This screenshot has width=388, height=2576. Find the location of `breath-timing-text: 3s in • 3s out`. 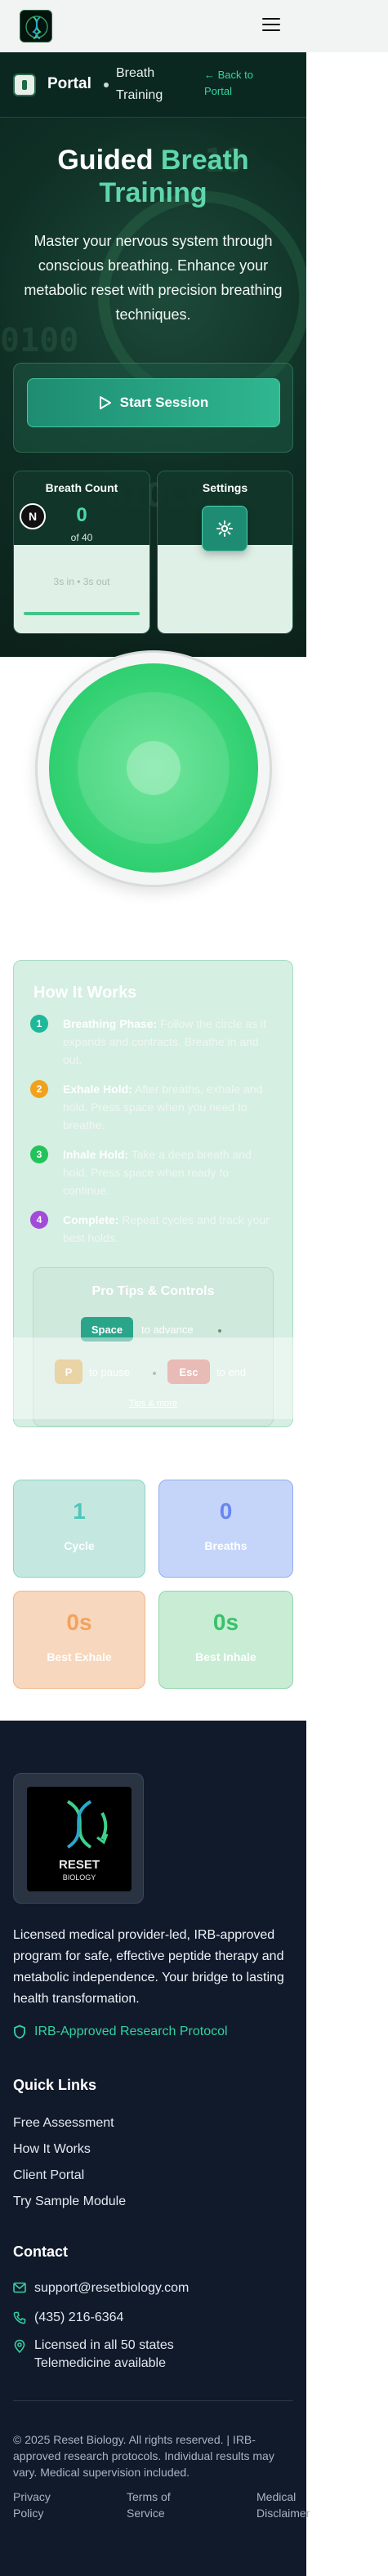

breath-timing-text: 3s in • 3s out is located at coordinates (82, 582).